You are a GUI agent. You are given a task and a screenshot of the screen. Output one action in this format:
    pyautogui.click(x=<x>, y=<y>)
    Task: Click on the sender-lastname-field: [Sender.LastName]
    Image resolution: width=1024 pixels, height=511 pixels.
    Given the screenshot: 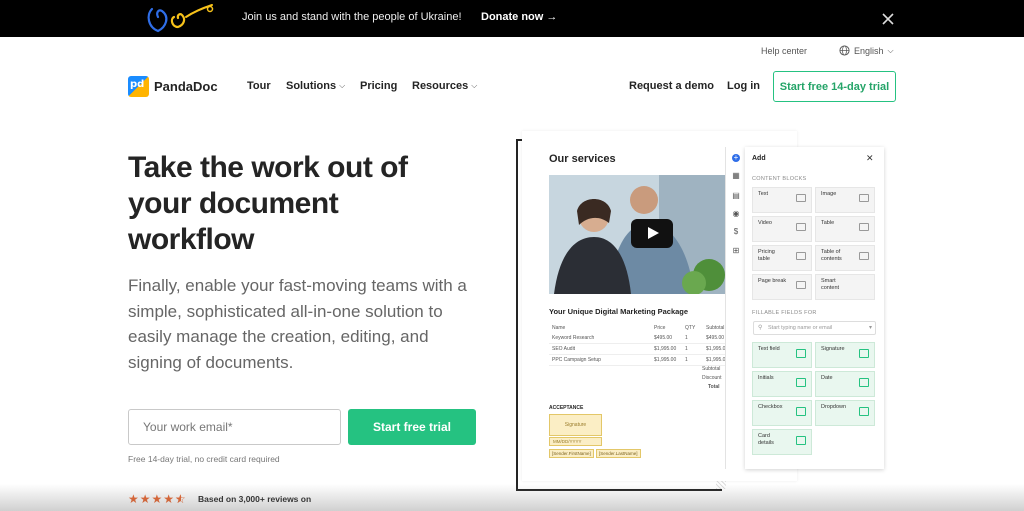 What is the action you would take?
    pyautogui.click(x=618, y=453)
    